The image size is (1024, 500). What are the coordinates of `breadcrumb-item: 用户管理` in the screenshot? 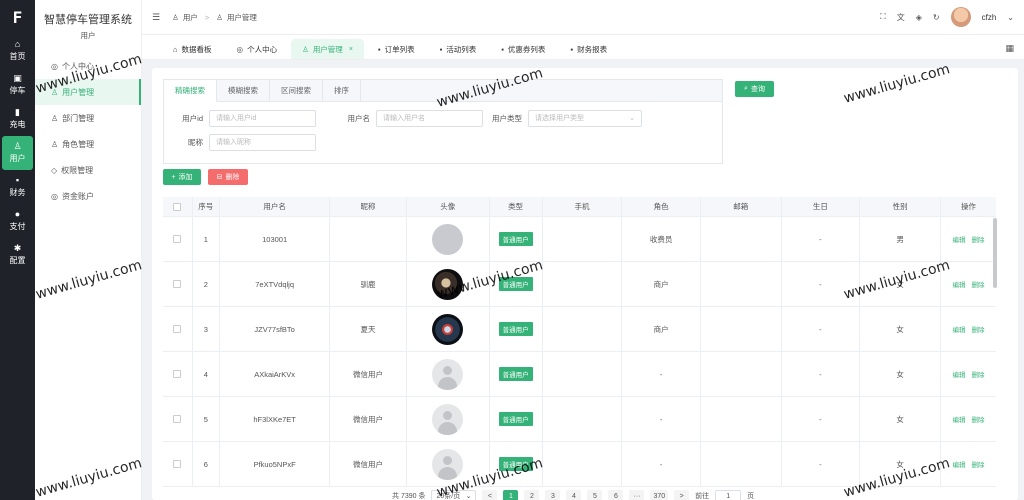 It's located at (241, 17).